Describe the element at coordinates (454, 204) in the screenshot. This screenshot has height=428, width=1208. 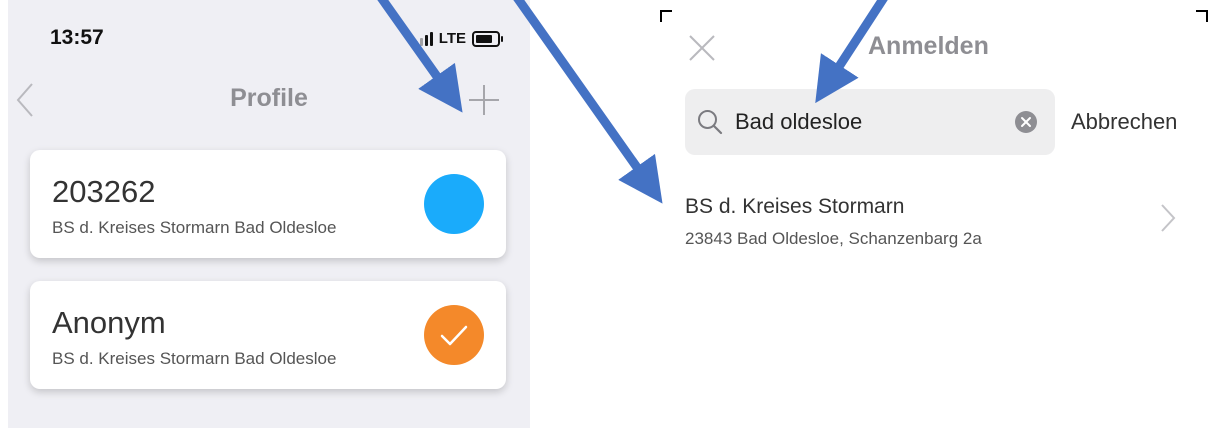
I see `profile-status-dot` at that location.